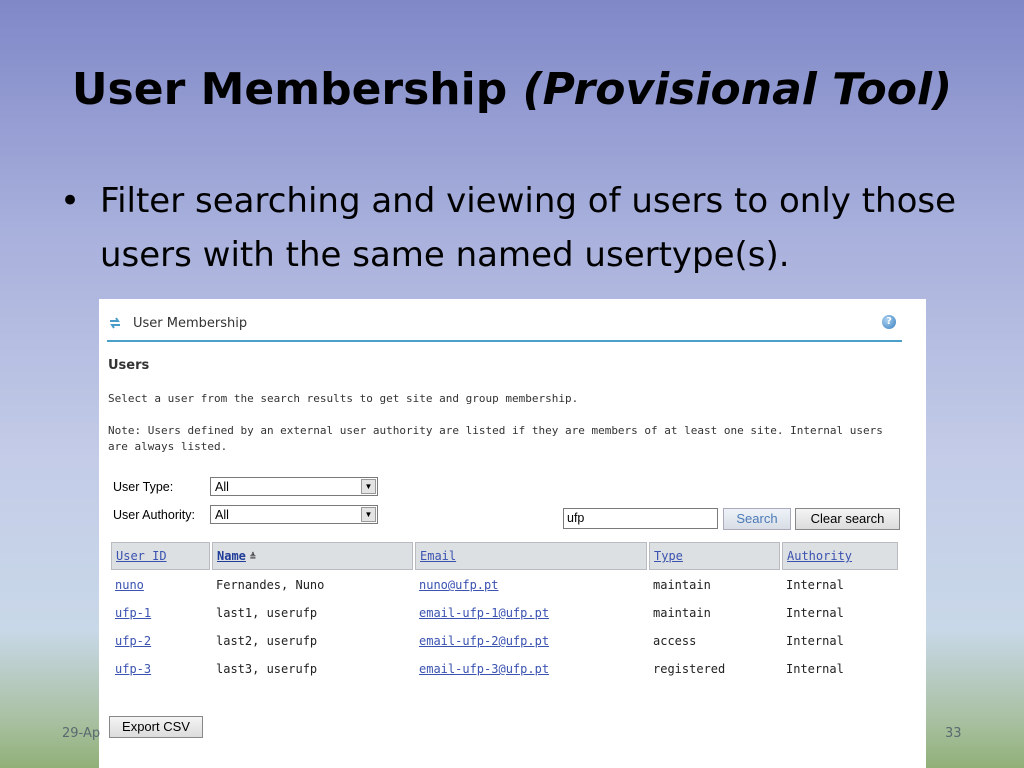  Describe the element at coordinates (438, 556) in the screenshot. I see `sort-link-email: Email` at that location.